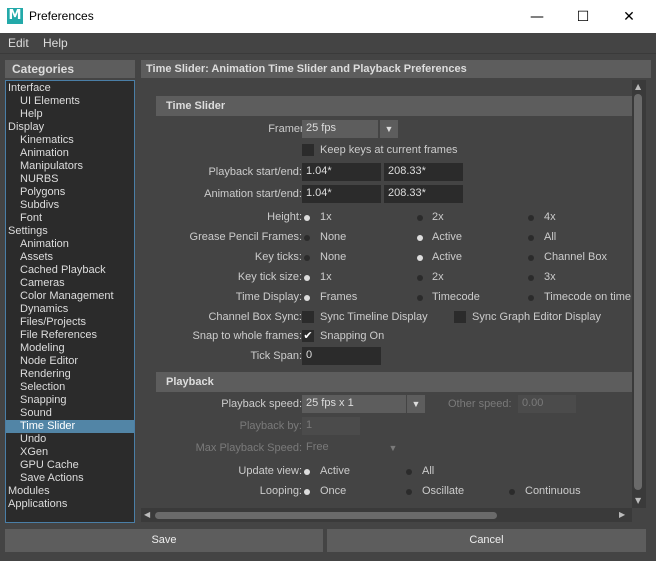 The image size is (656, 561). Describe the element at coordinates (70, 88) in the screenshot. I see `category-item: Interface` at that location.